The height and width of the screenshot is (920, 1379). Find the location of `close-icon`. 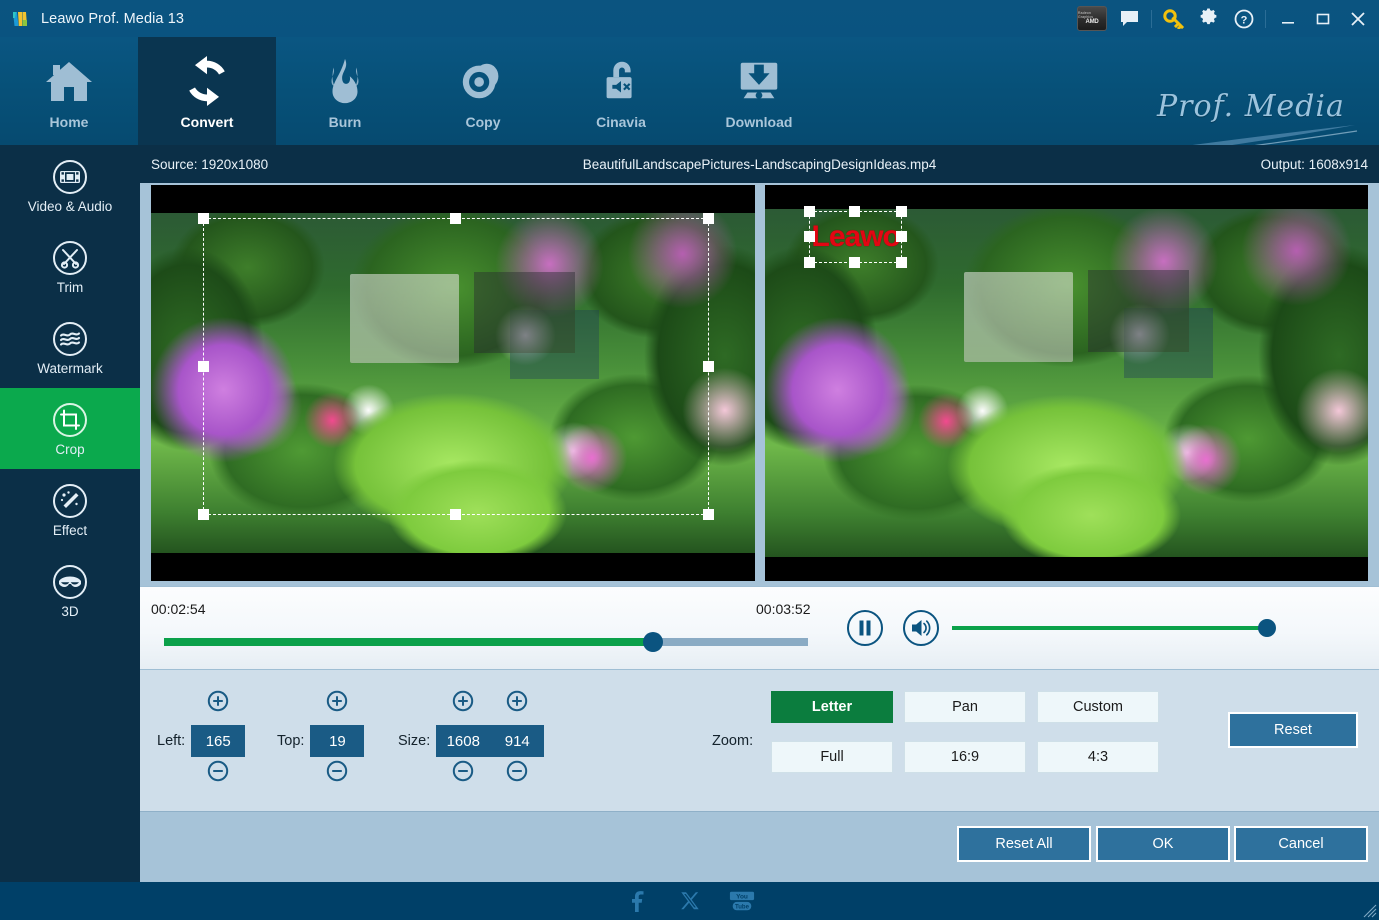

close-icon is located at coordinates (1357, 18).